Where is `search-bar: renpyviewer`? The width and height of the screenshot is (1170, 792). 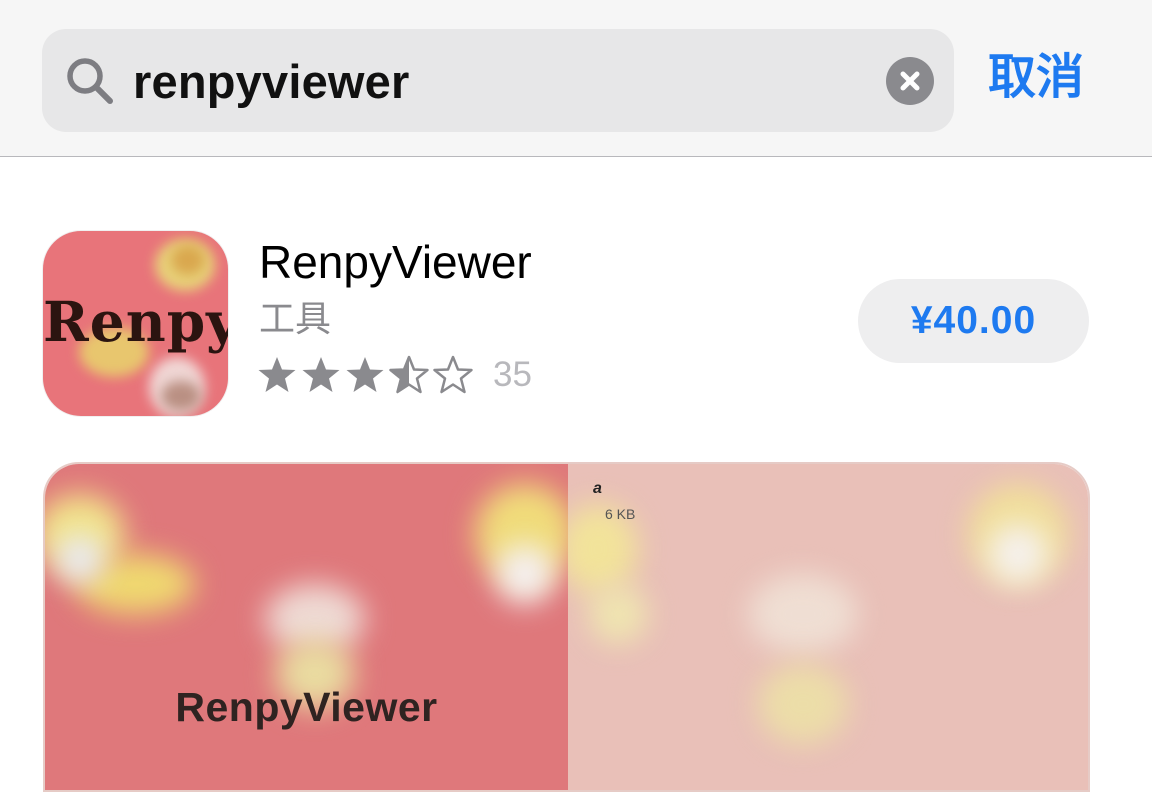 search-bar: renpyviewer is located at coordinates (498, 80).